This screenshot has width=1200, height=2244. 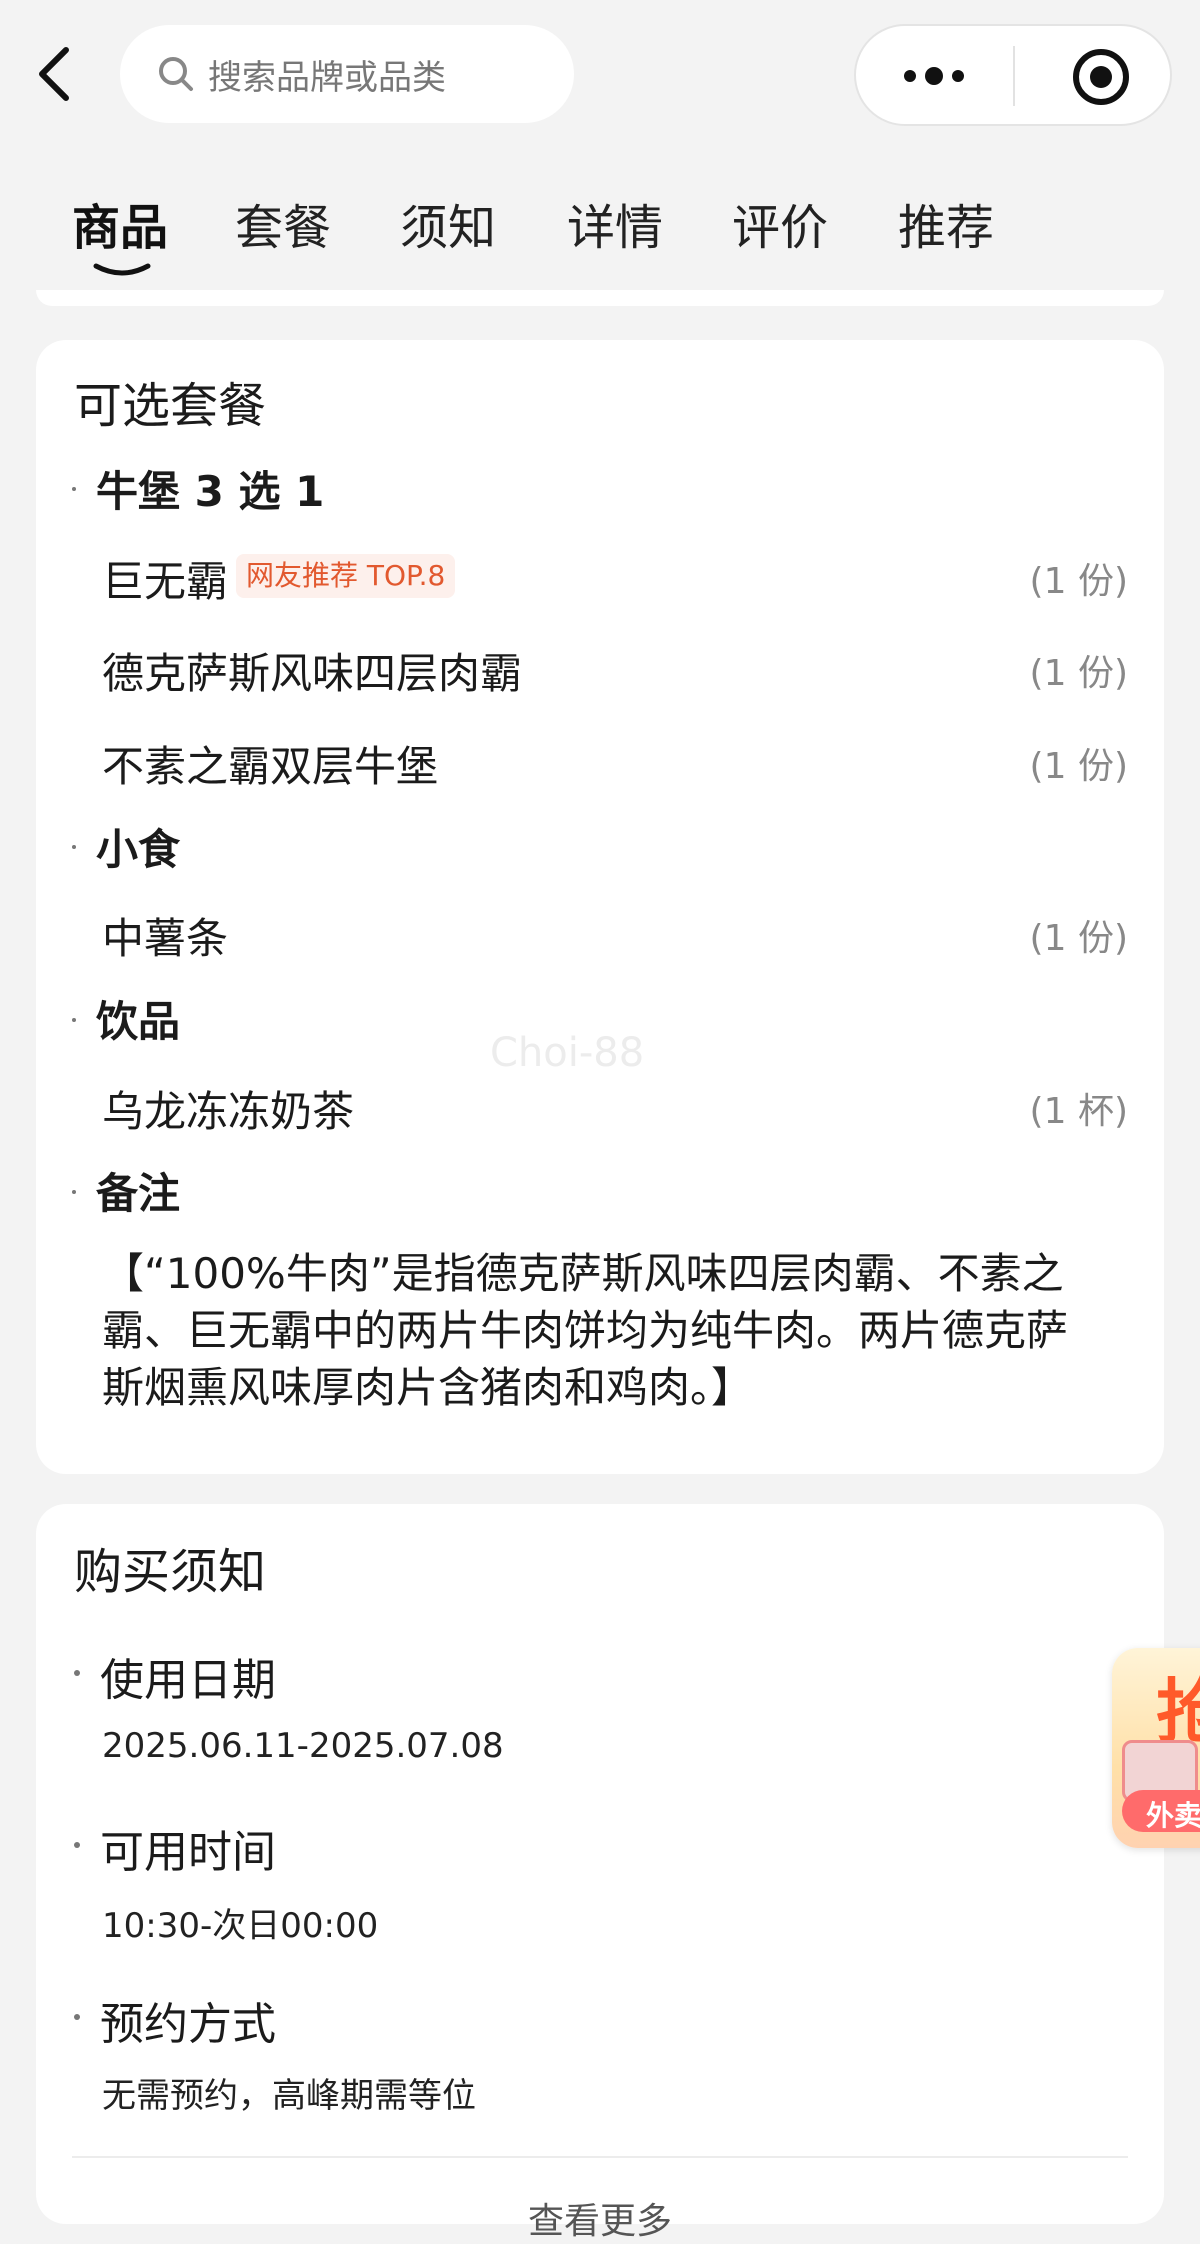 I want to click on notice-label-date: 使用日期, so click(x=188, y=1680).